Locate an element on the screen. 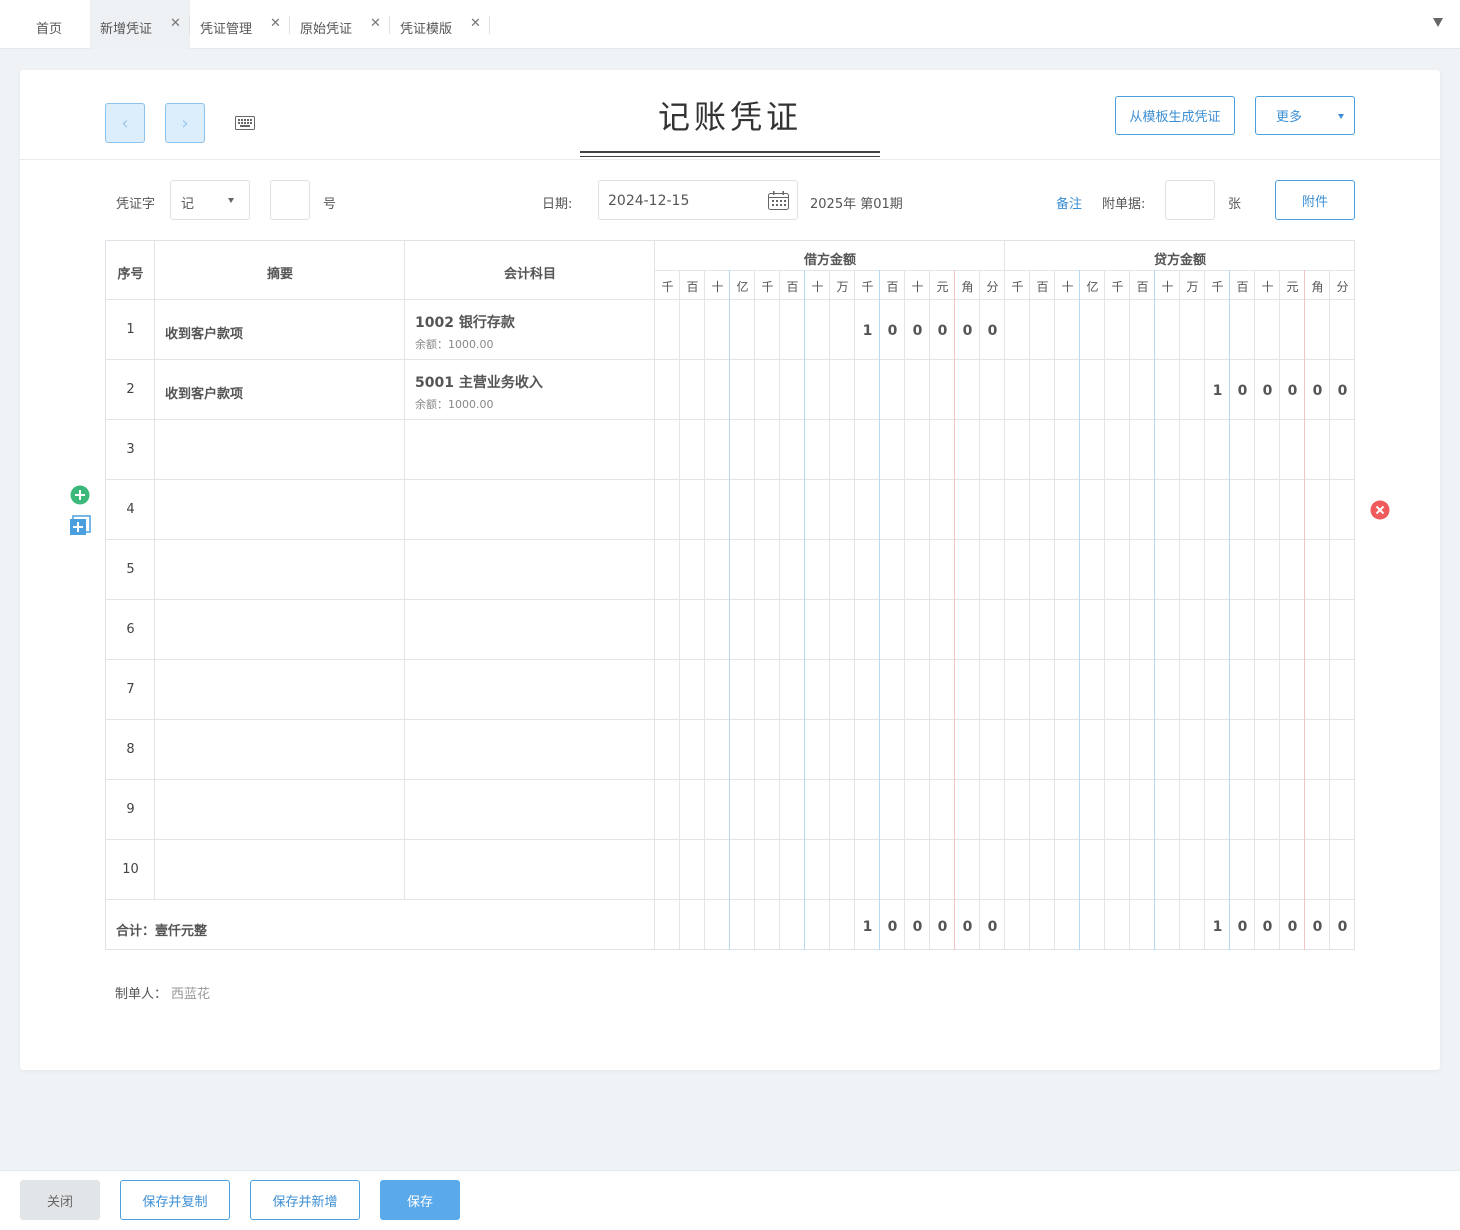 This screenshot has width=1460, height=1230. voucher-word-label: 凭证字 is located at coordinates (136, 204).